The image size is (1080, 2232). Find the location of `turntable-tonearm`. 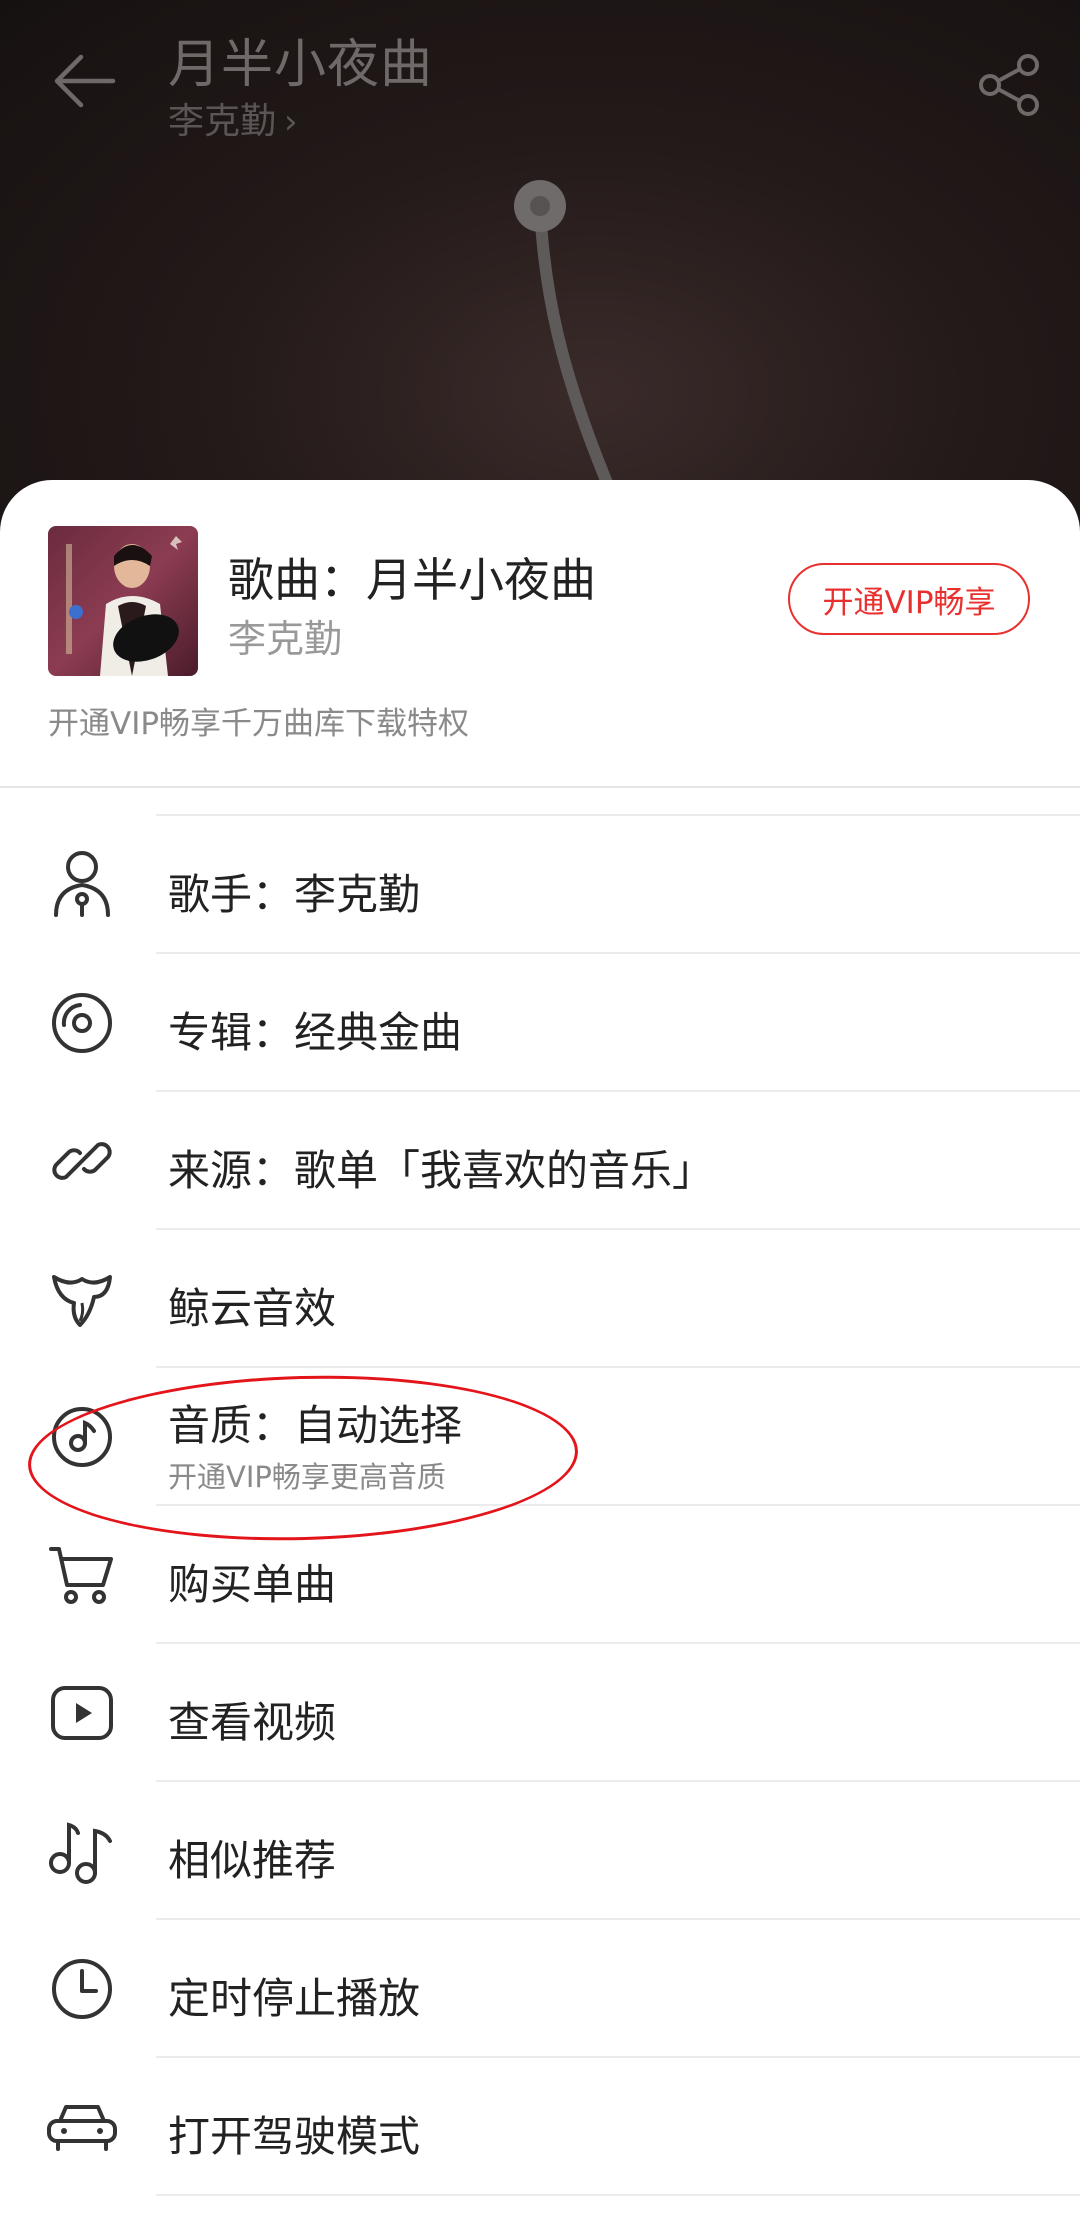

turntable-tonearm is located at coordinates (565, 338).